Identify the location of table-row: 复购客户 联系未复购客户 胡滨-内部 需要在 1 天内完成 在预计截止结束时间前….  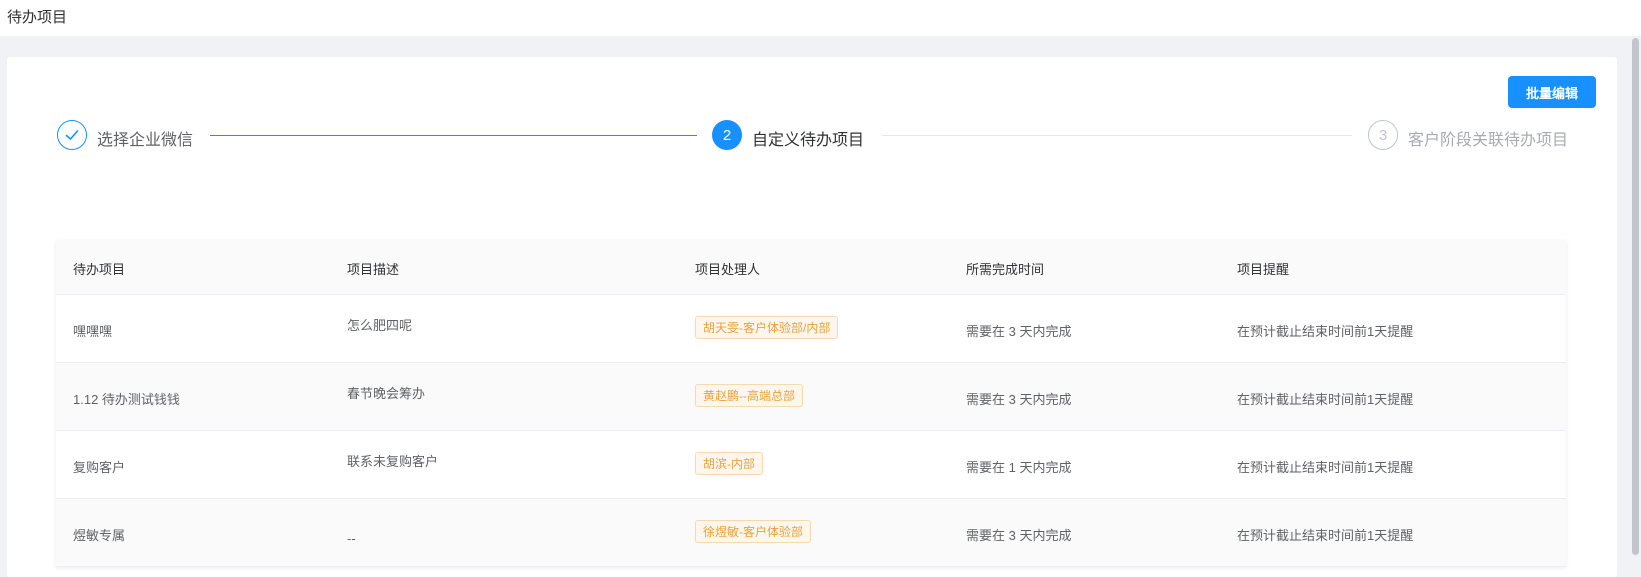
(811, 465).